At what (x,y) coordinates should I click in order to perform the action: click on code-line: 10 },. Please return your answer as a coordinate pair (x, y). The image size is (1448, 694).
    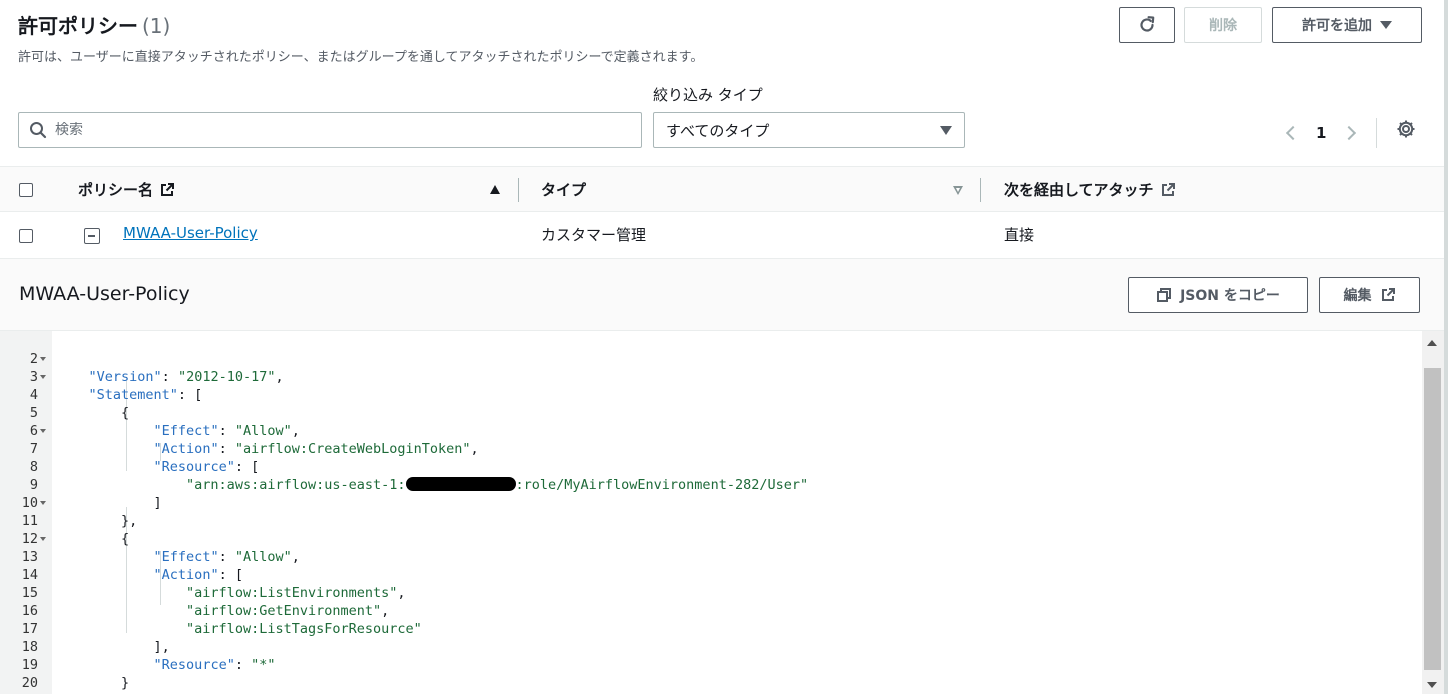
    Looking at the image, I should click on (710, 502).